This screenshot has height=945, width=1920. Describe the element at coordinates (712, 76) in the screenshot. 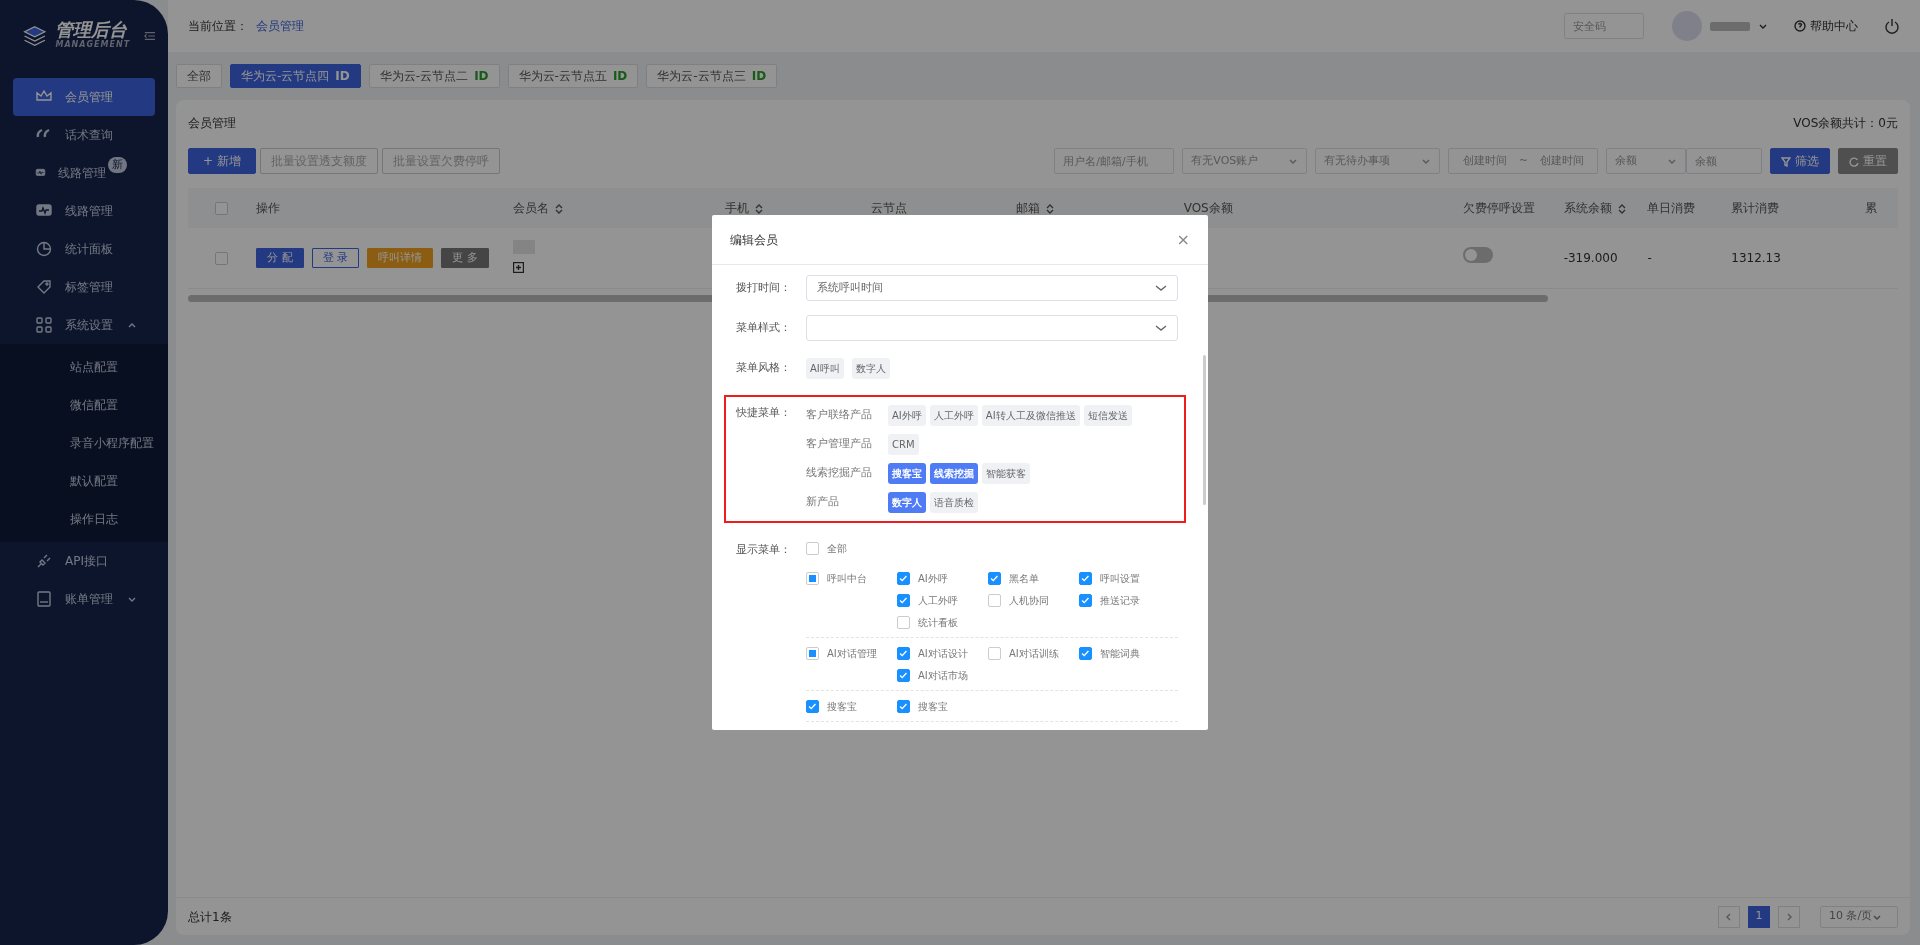

I see `node-tab: 华为云-云节点三 ID` at that location.